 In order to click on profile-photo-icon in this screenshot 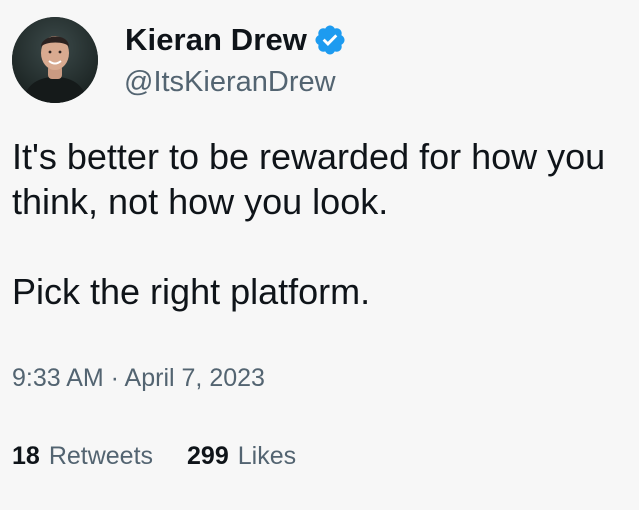, I will do `click(55, 60)`.